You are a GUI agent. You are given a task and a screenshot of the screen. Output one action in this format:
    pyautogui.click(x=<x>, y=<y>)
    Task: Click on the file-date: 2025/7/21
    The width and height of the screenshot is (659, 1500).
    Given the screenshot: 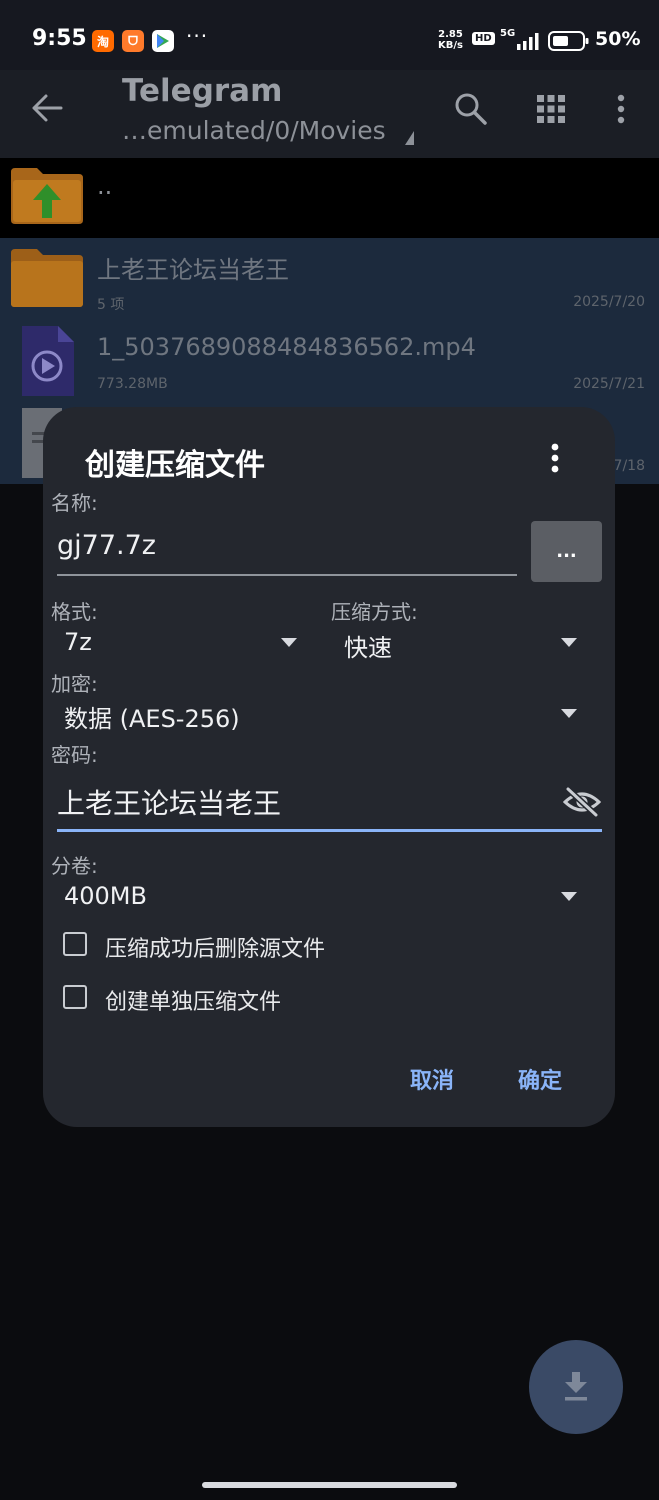 What is the action you would take?
    pyautogui.click(x=609, y=384)
    